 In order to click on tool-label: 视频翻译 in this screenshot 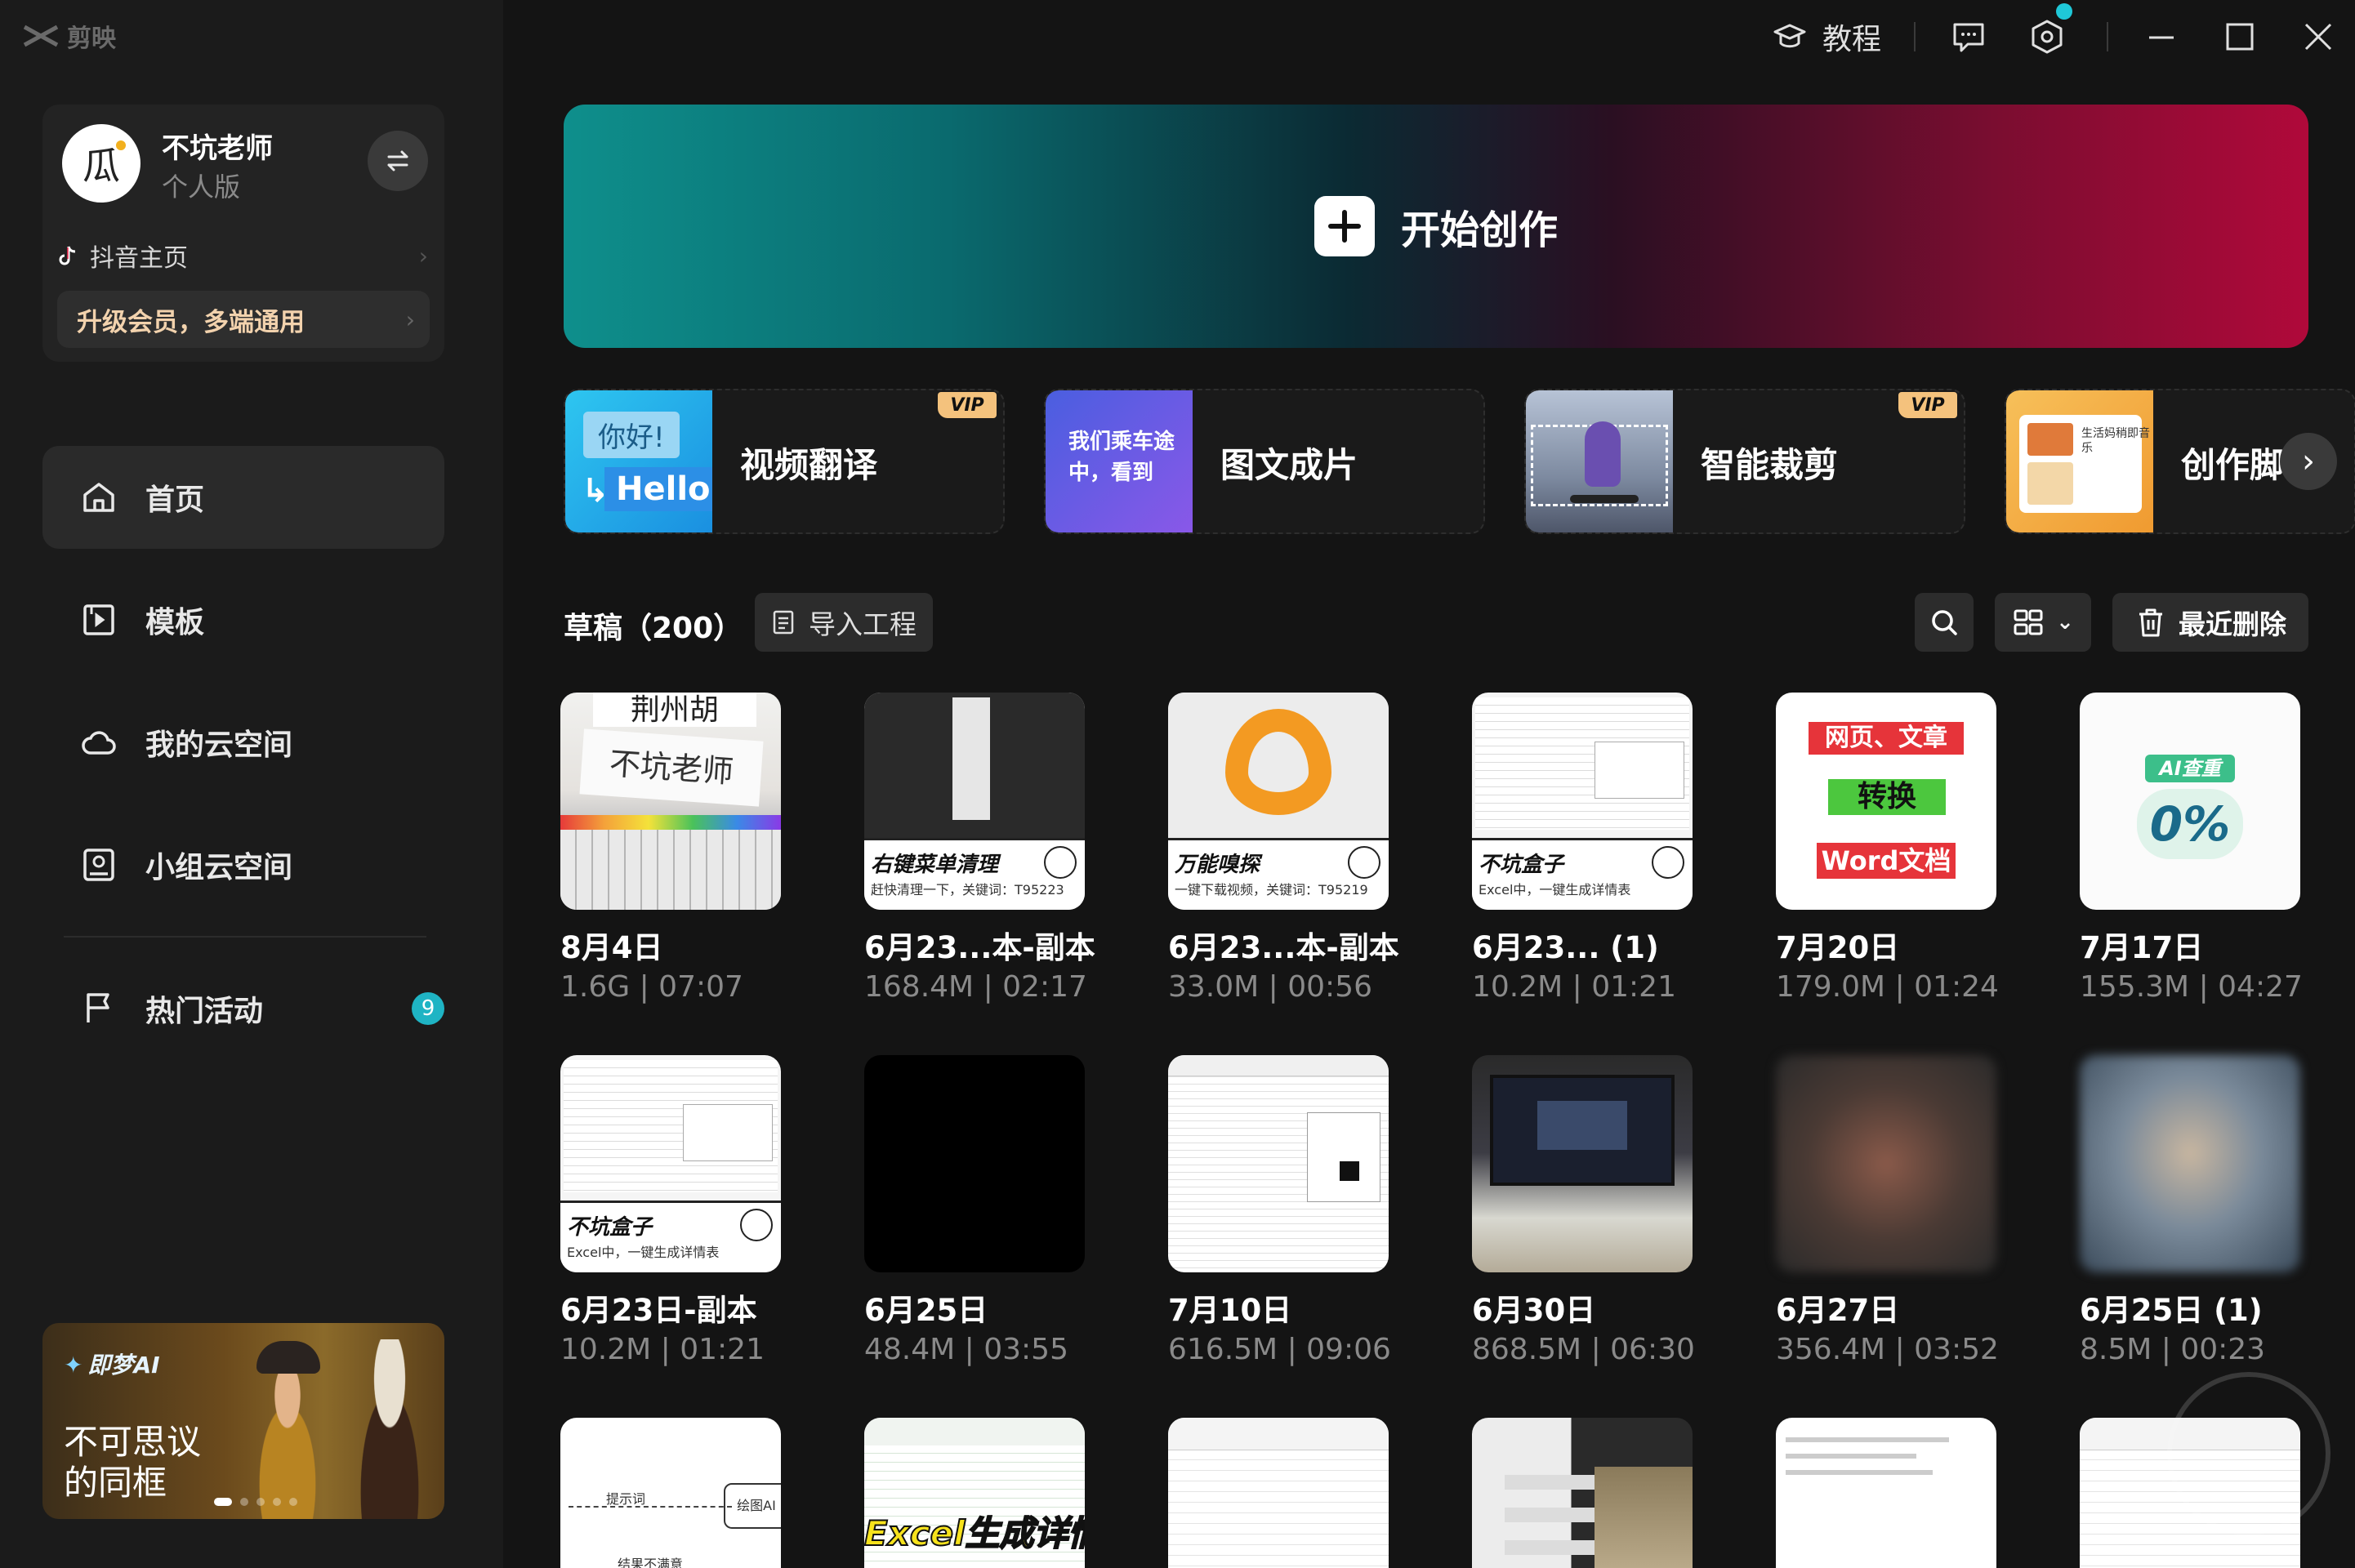, I will do `click(809, 465)`.